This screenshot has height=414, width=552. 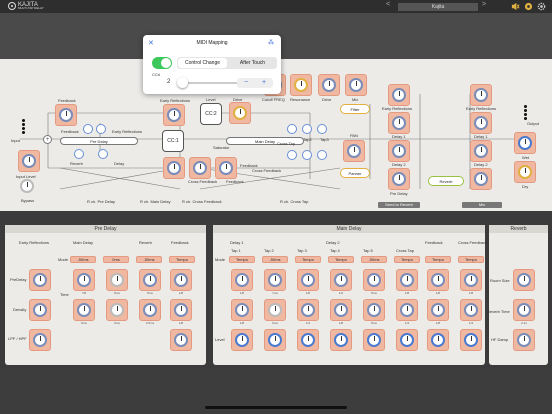 I want to click on md-knob: 0ms, so click(x=275, y=312).